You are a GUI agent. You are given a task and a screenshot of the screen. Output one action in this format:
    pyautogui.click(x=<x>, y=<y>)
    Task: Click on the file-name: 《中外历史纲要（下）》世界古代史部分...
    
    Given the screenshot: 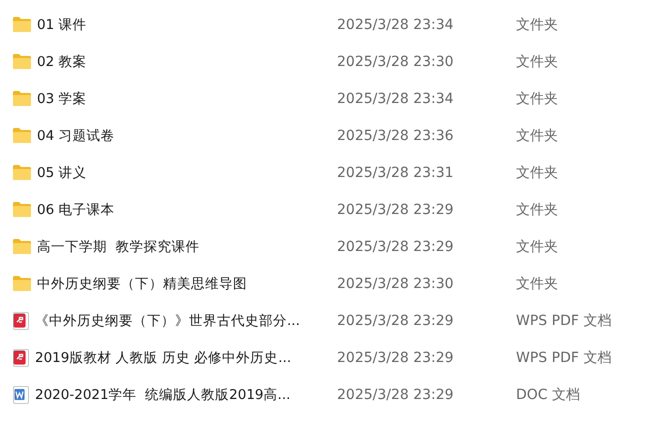 What is the action you would take?
    pyautogui.click(x=167, y=321)
    